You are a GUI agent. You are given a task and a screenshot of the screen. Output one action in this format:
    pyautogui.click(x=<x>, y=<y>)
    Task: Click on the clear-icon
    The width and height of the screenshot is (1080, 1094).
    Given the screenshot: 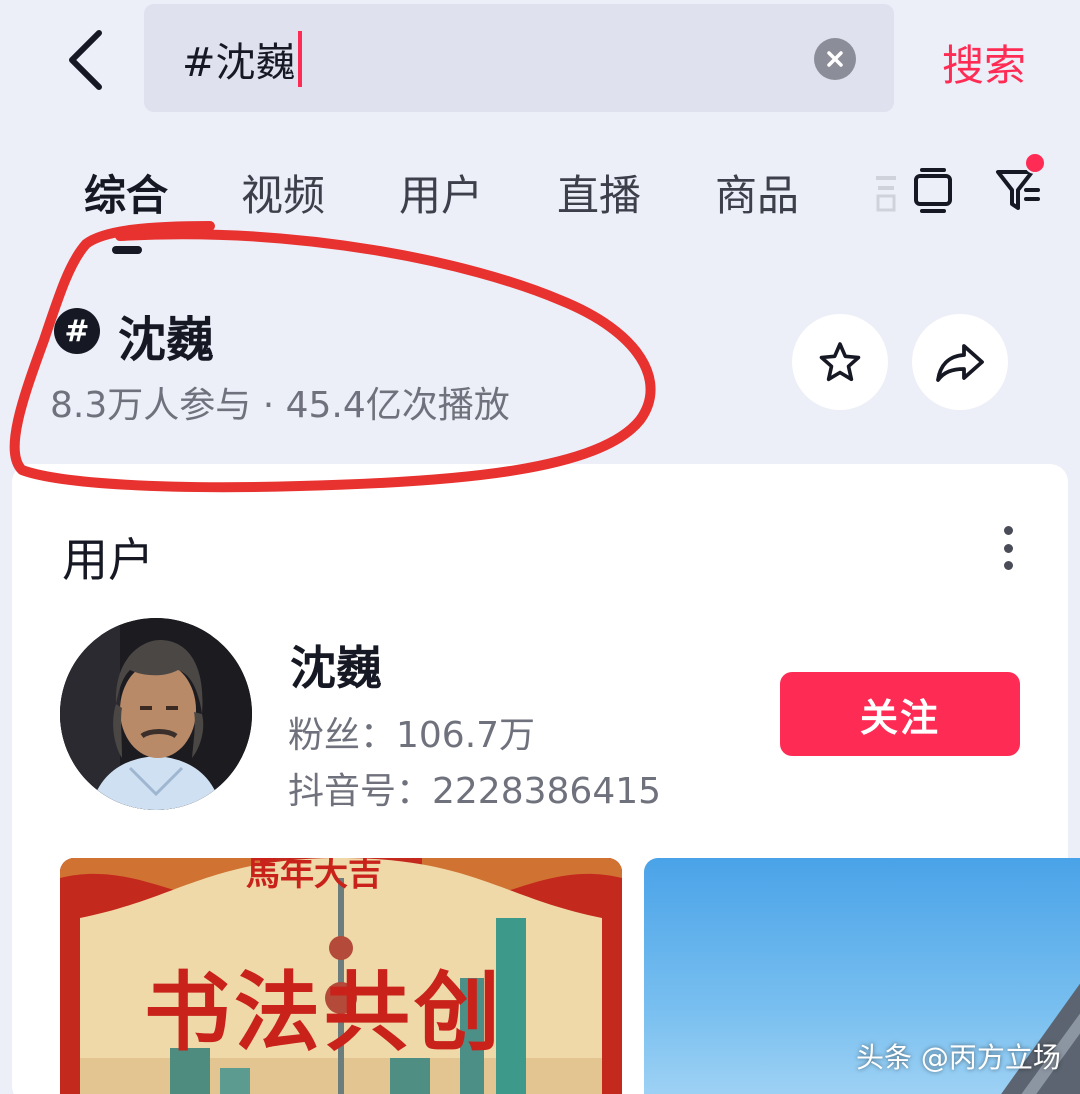 What is the action you would take?
    pyautogui.click(x=835, y=59)
    